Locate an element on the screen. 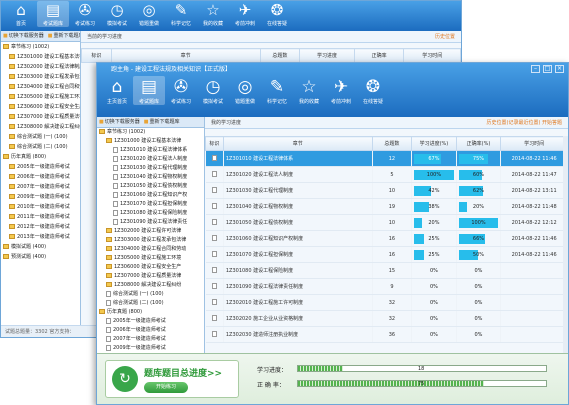 This screenshot has width=569, height=405. minimize-icon: – is located at coordinates (535, 69).